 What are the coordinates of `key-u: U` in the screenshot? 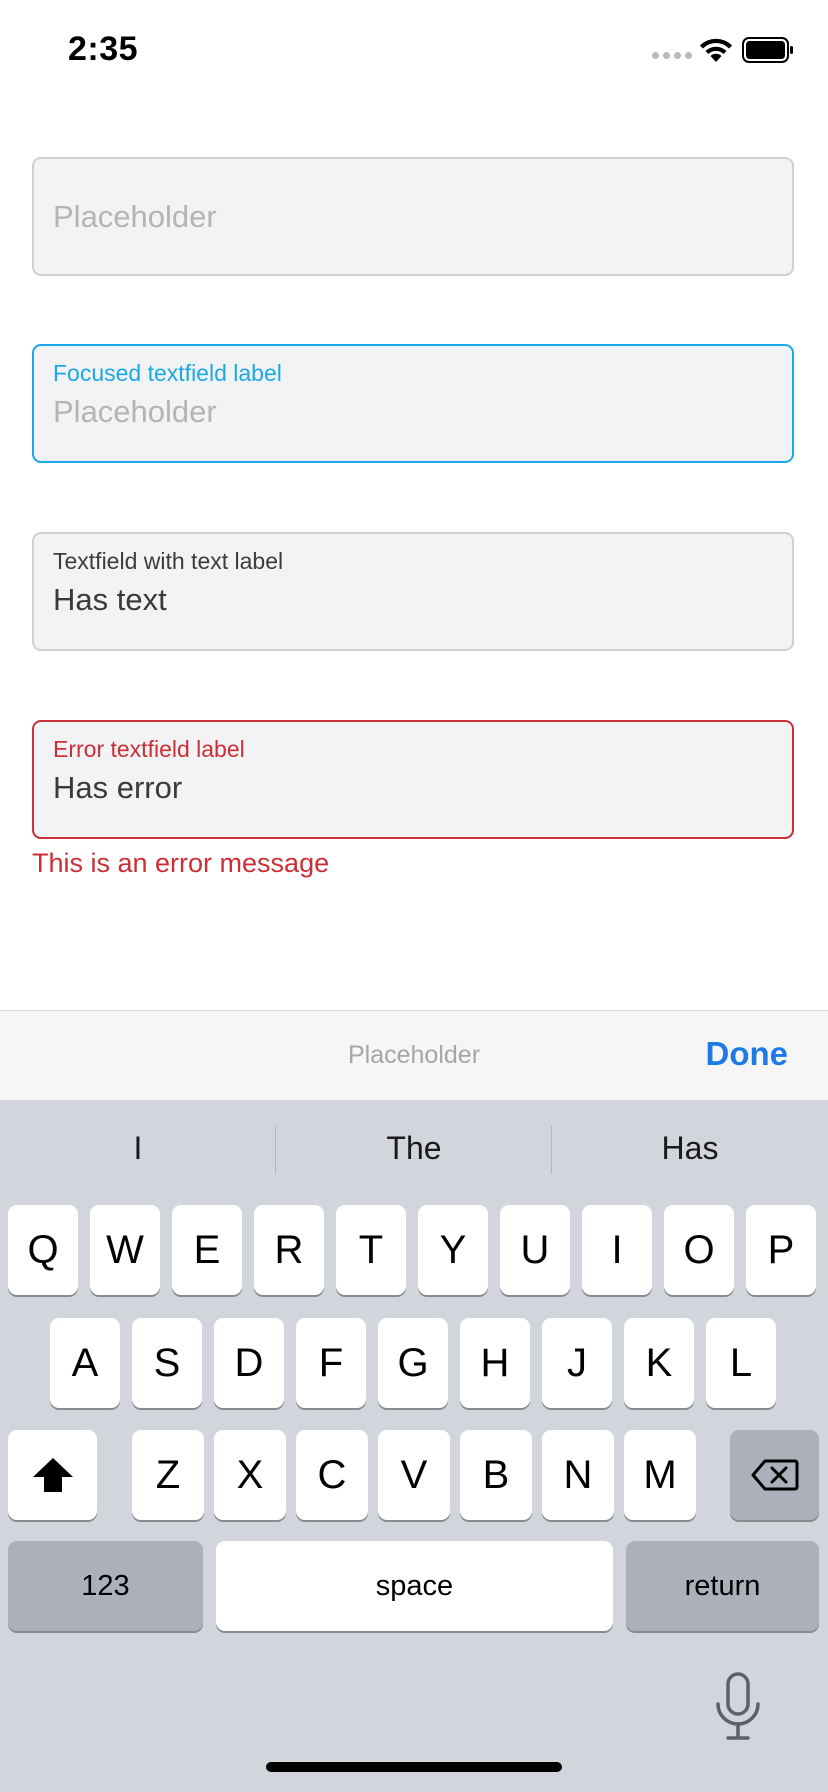 It's located at (535, 1250).